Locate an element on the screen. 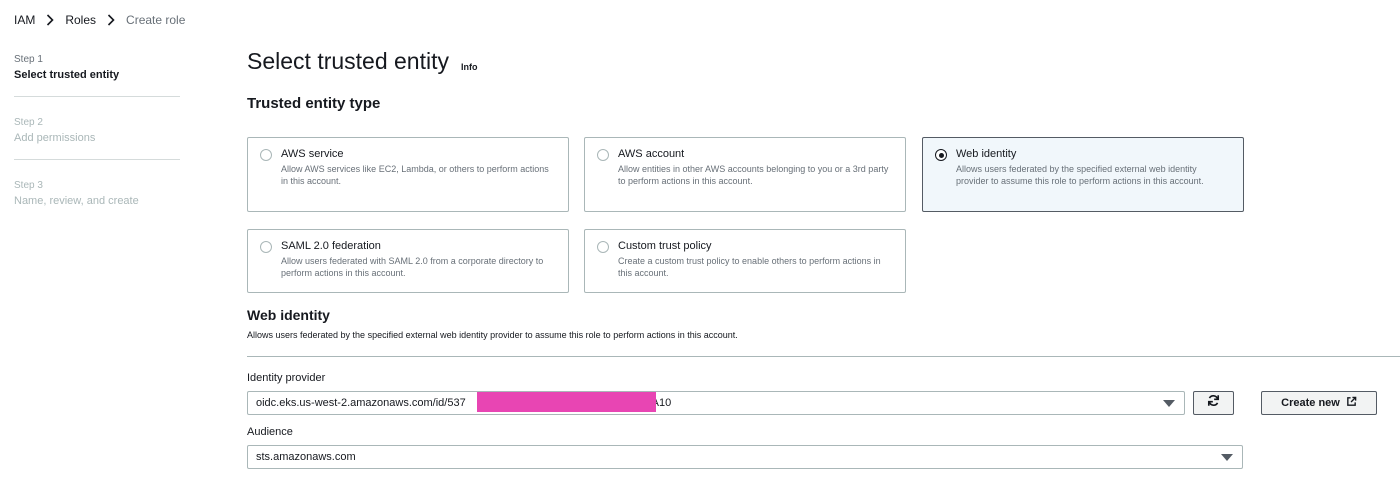 The height and width of the screenshot is (495, 1400). tile-title: SAML 2.0 federation is located at coordinates (331, 246).